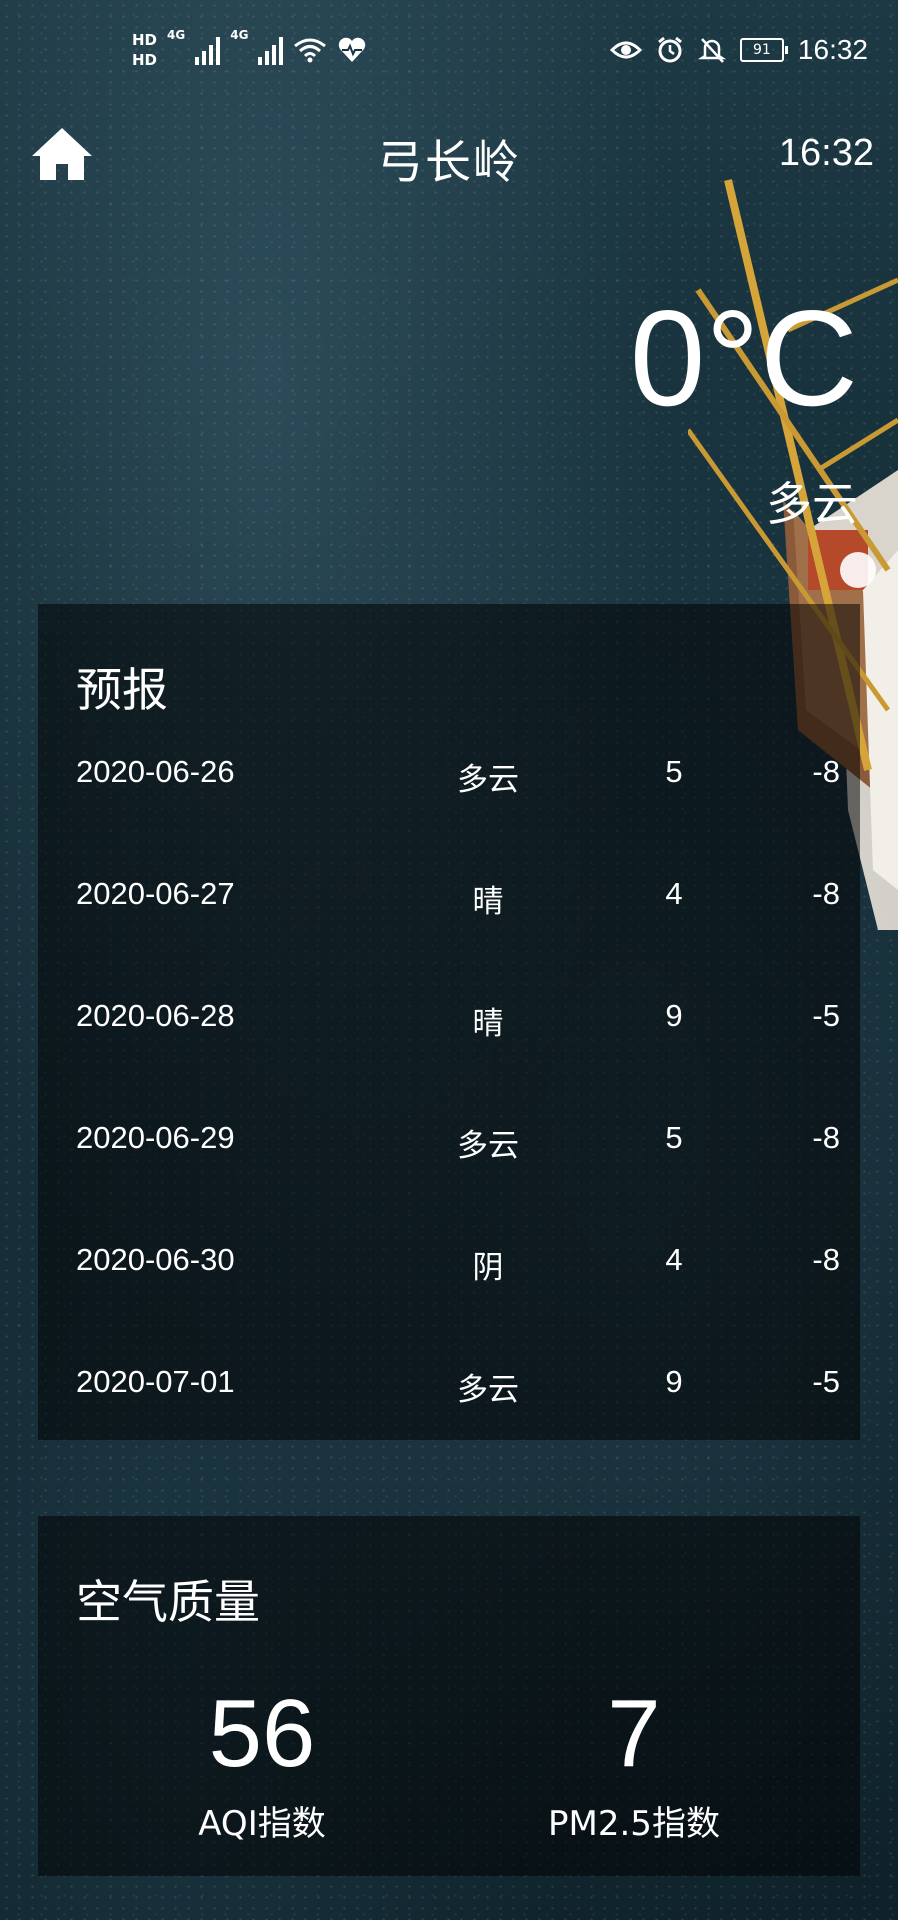 This screenshot has width=898, height=1920. I want to click on network-type-label-2: 4G, so click(239, 35).